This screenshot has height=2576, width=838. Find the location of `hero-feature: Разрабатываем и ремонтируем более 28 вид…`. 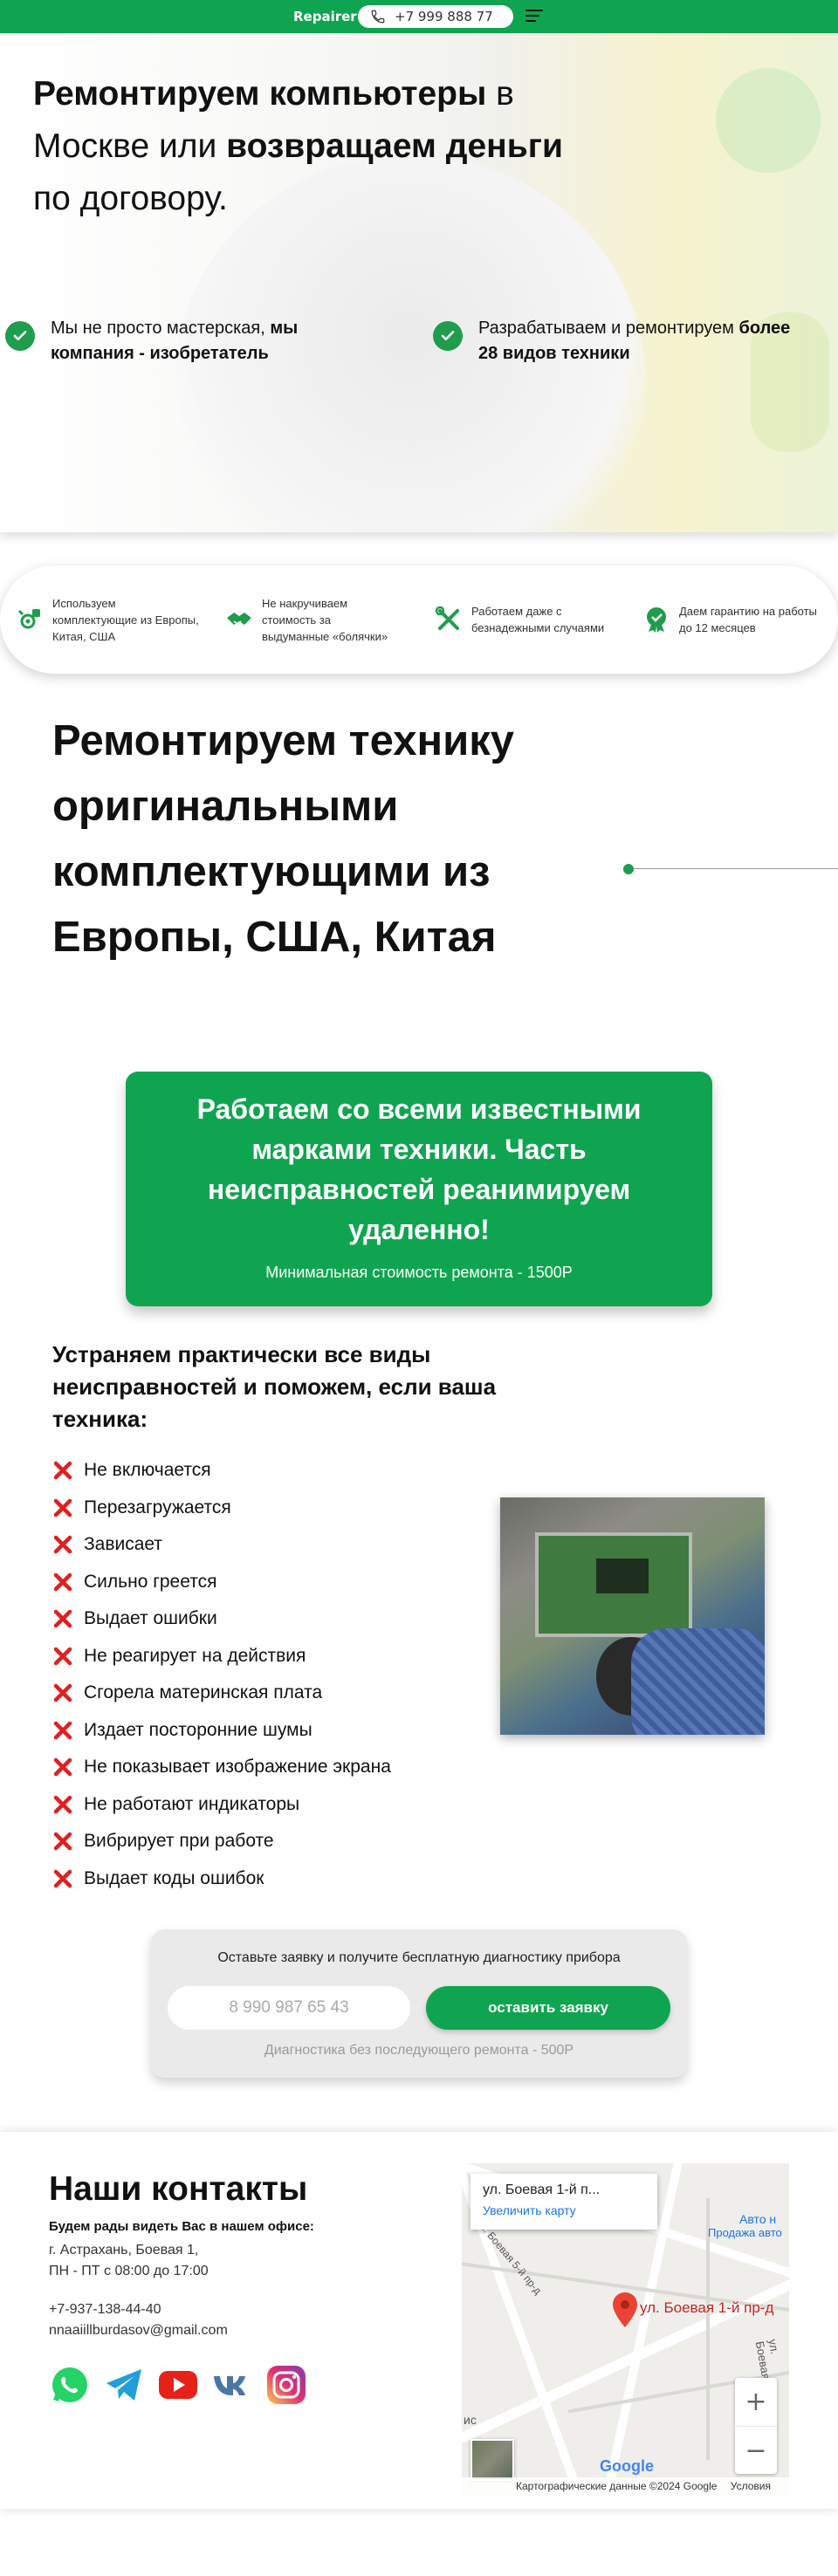

hero-feature: Разрабатываем и ремонтируем более 28 вид… is located at coordinates (620, 342).